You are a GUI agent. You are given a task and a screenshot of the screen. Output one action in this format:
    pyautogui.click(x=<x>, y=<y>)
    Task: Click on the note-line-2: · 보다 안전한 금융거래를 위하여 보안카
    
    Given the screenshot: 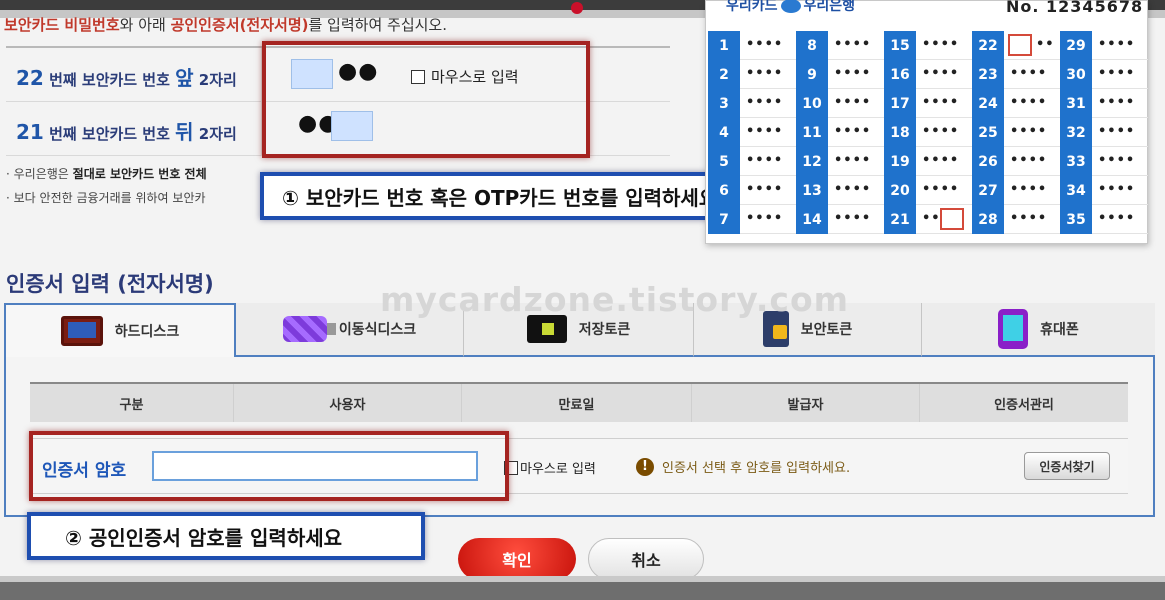 What is the action you would take?
    pyautogui.click(x=106, y=198)
    